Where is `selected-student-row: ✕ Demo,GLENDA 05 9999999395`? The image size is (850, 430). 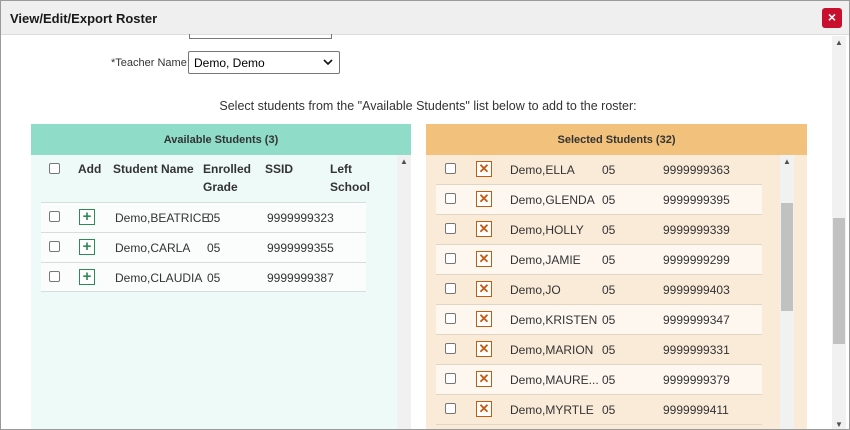
selected-student-row: ✕ Demo,GLENDA 05 9999999395 is located at coordinates (599, 200).